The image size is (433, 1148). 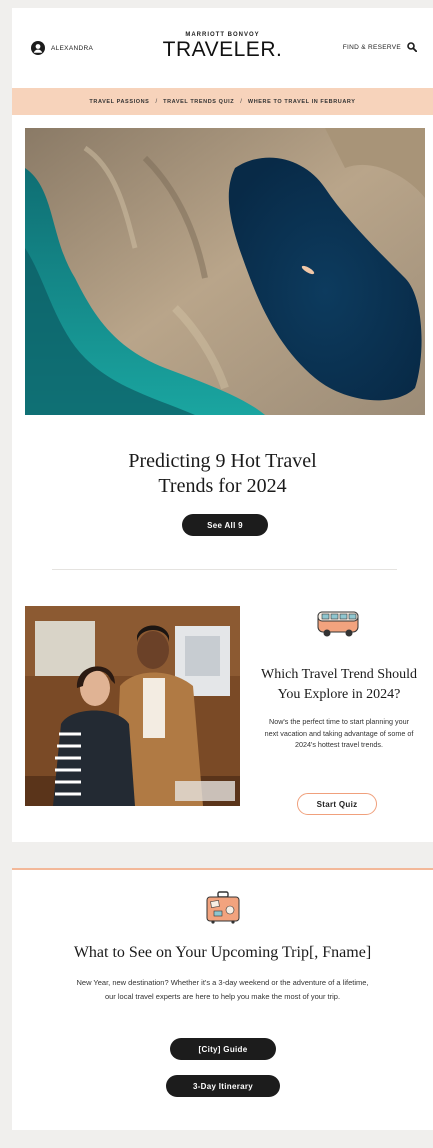 I want to click on quiz-photo, so click(x=132, y=706).